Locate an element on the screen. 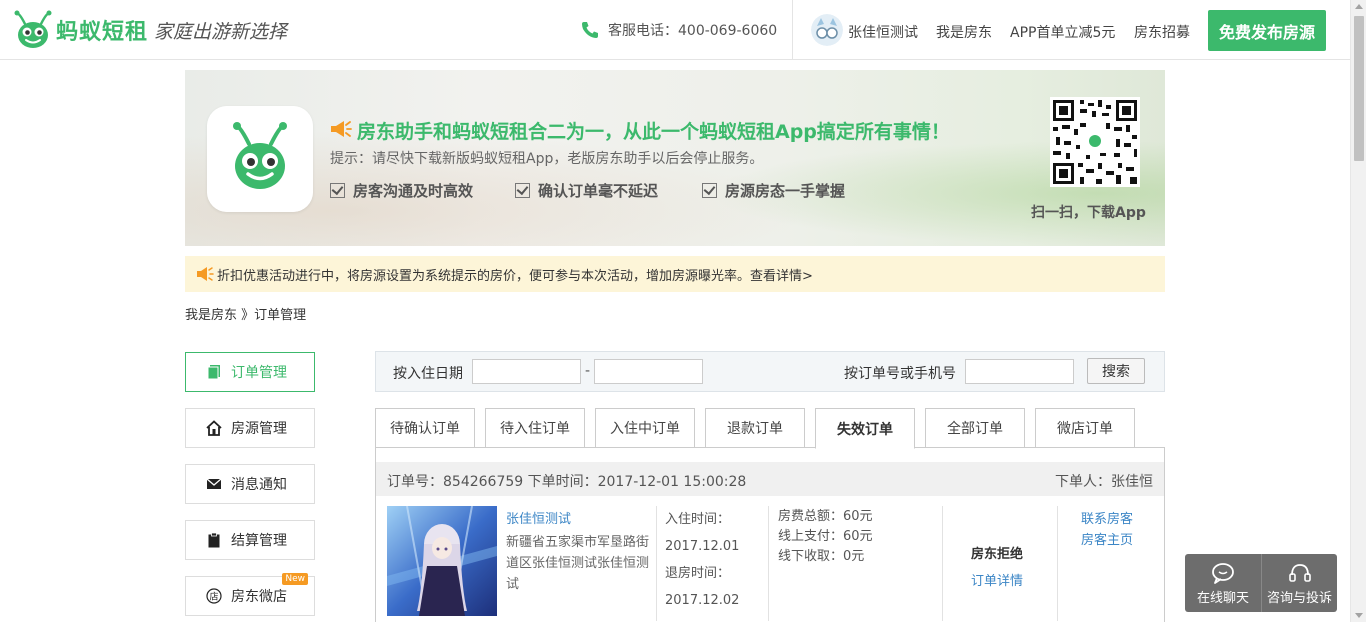  sidebar-item-label: 结算管理 is located at coordinates (259, 541).